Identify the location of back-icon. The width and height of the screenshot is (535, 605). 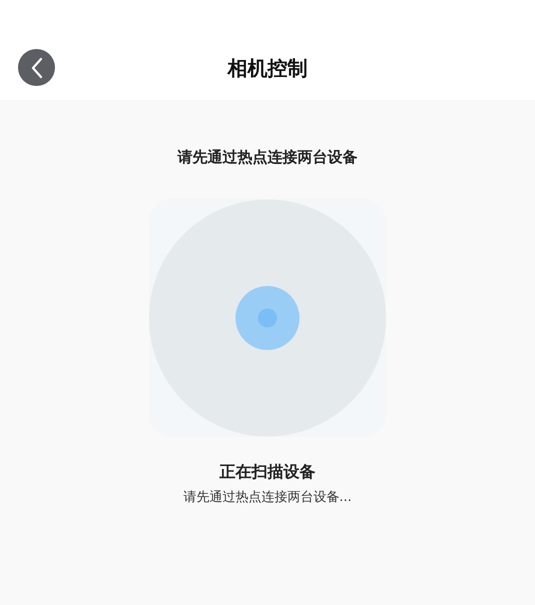
(36, 67).